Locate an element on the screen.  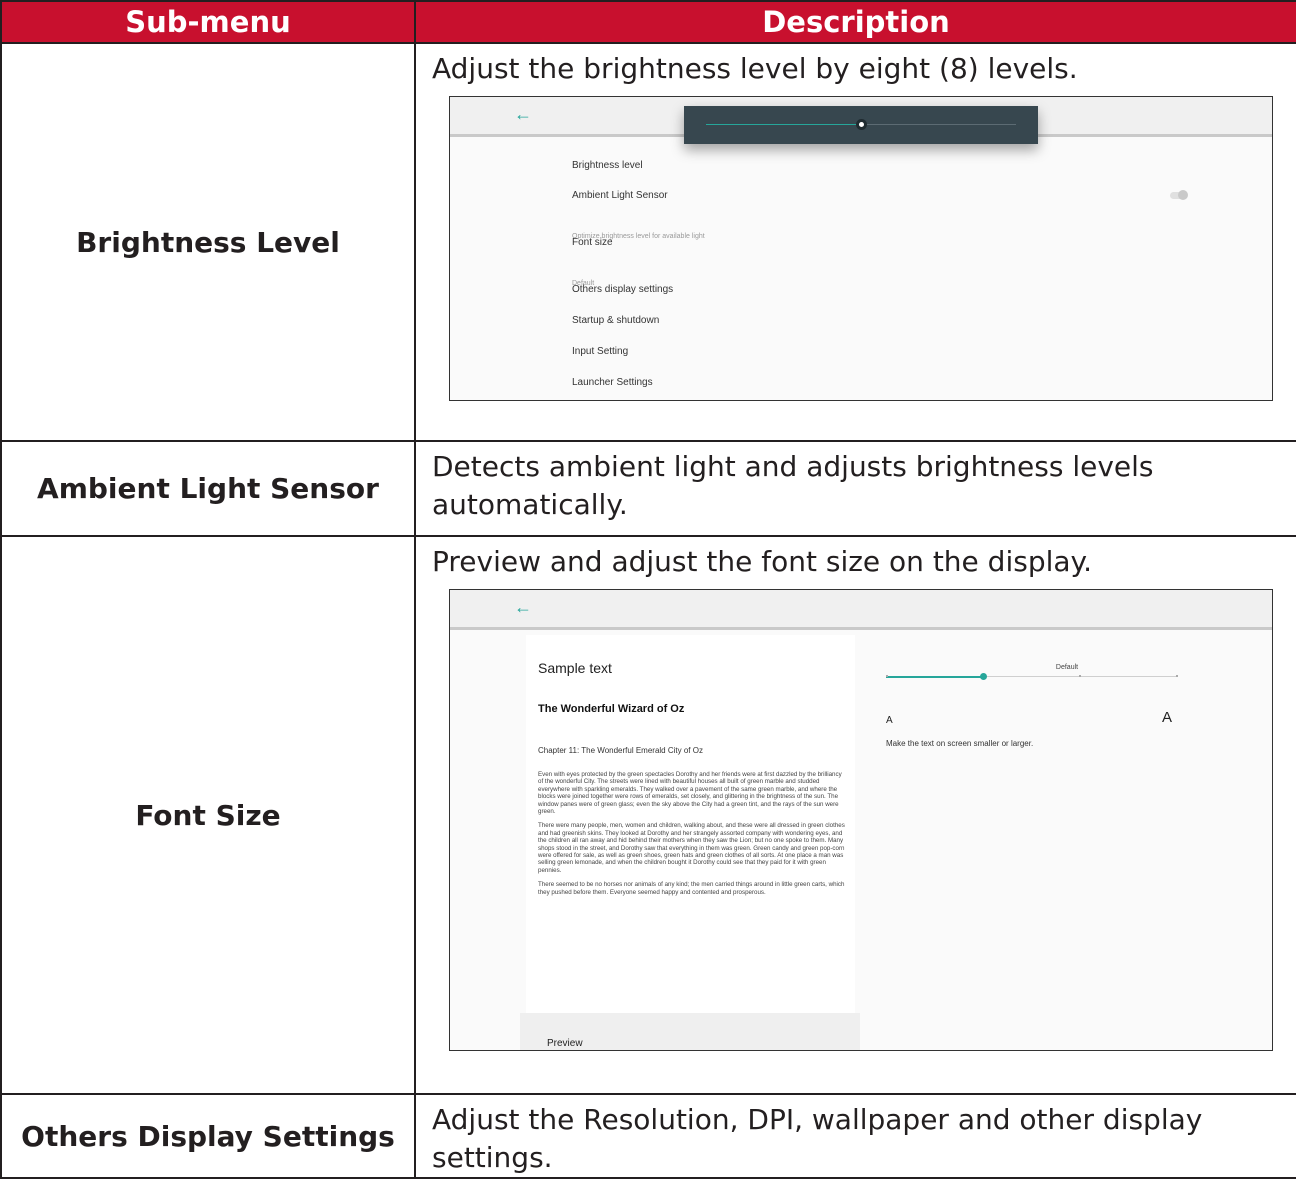
app-bar: ← is located at coordinates (861, 610).